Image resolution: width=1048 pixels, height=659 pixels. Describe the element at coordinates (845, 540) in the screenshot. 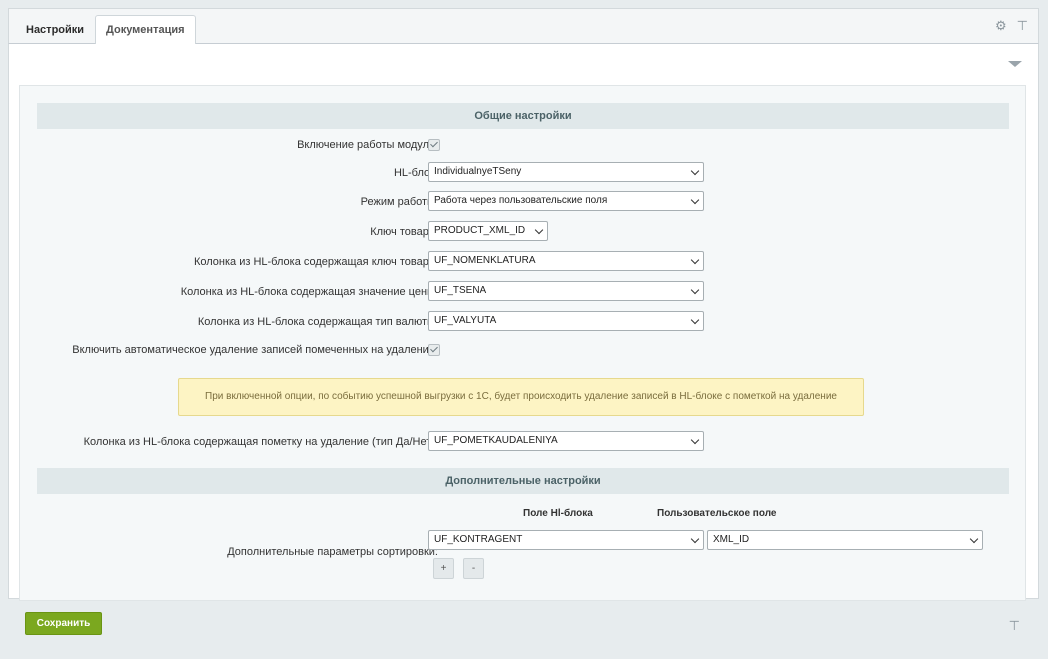

I see `sorting-user-select: XML_ID` at that location.